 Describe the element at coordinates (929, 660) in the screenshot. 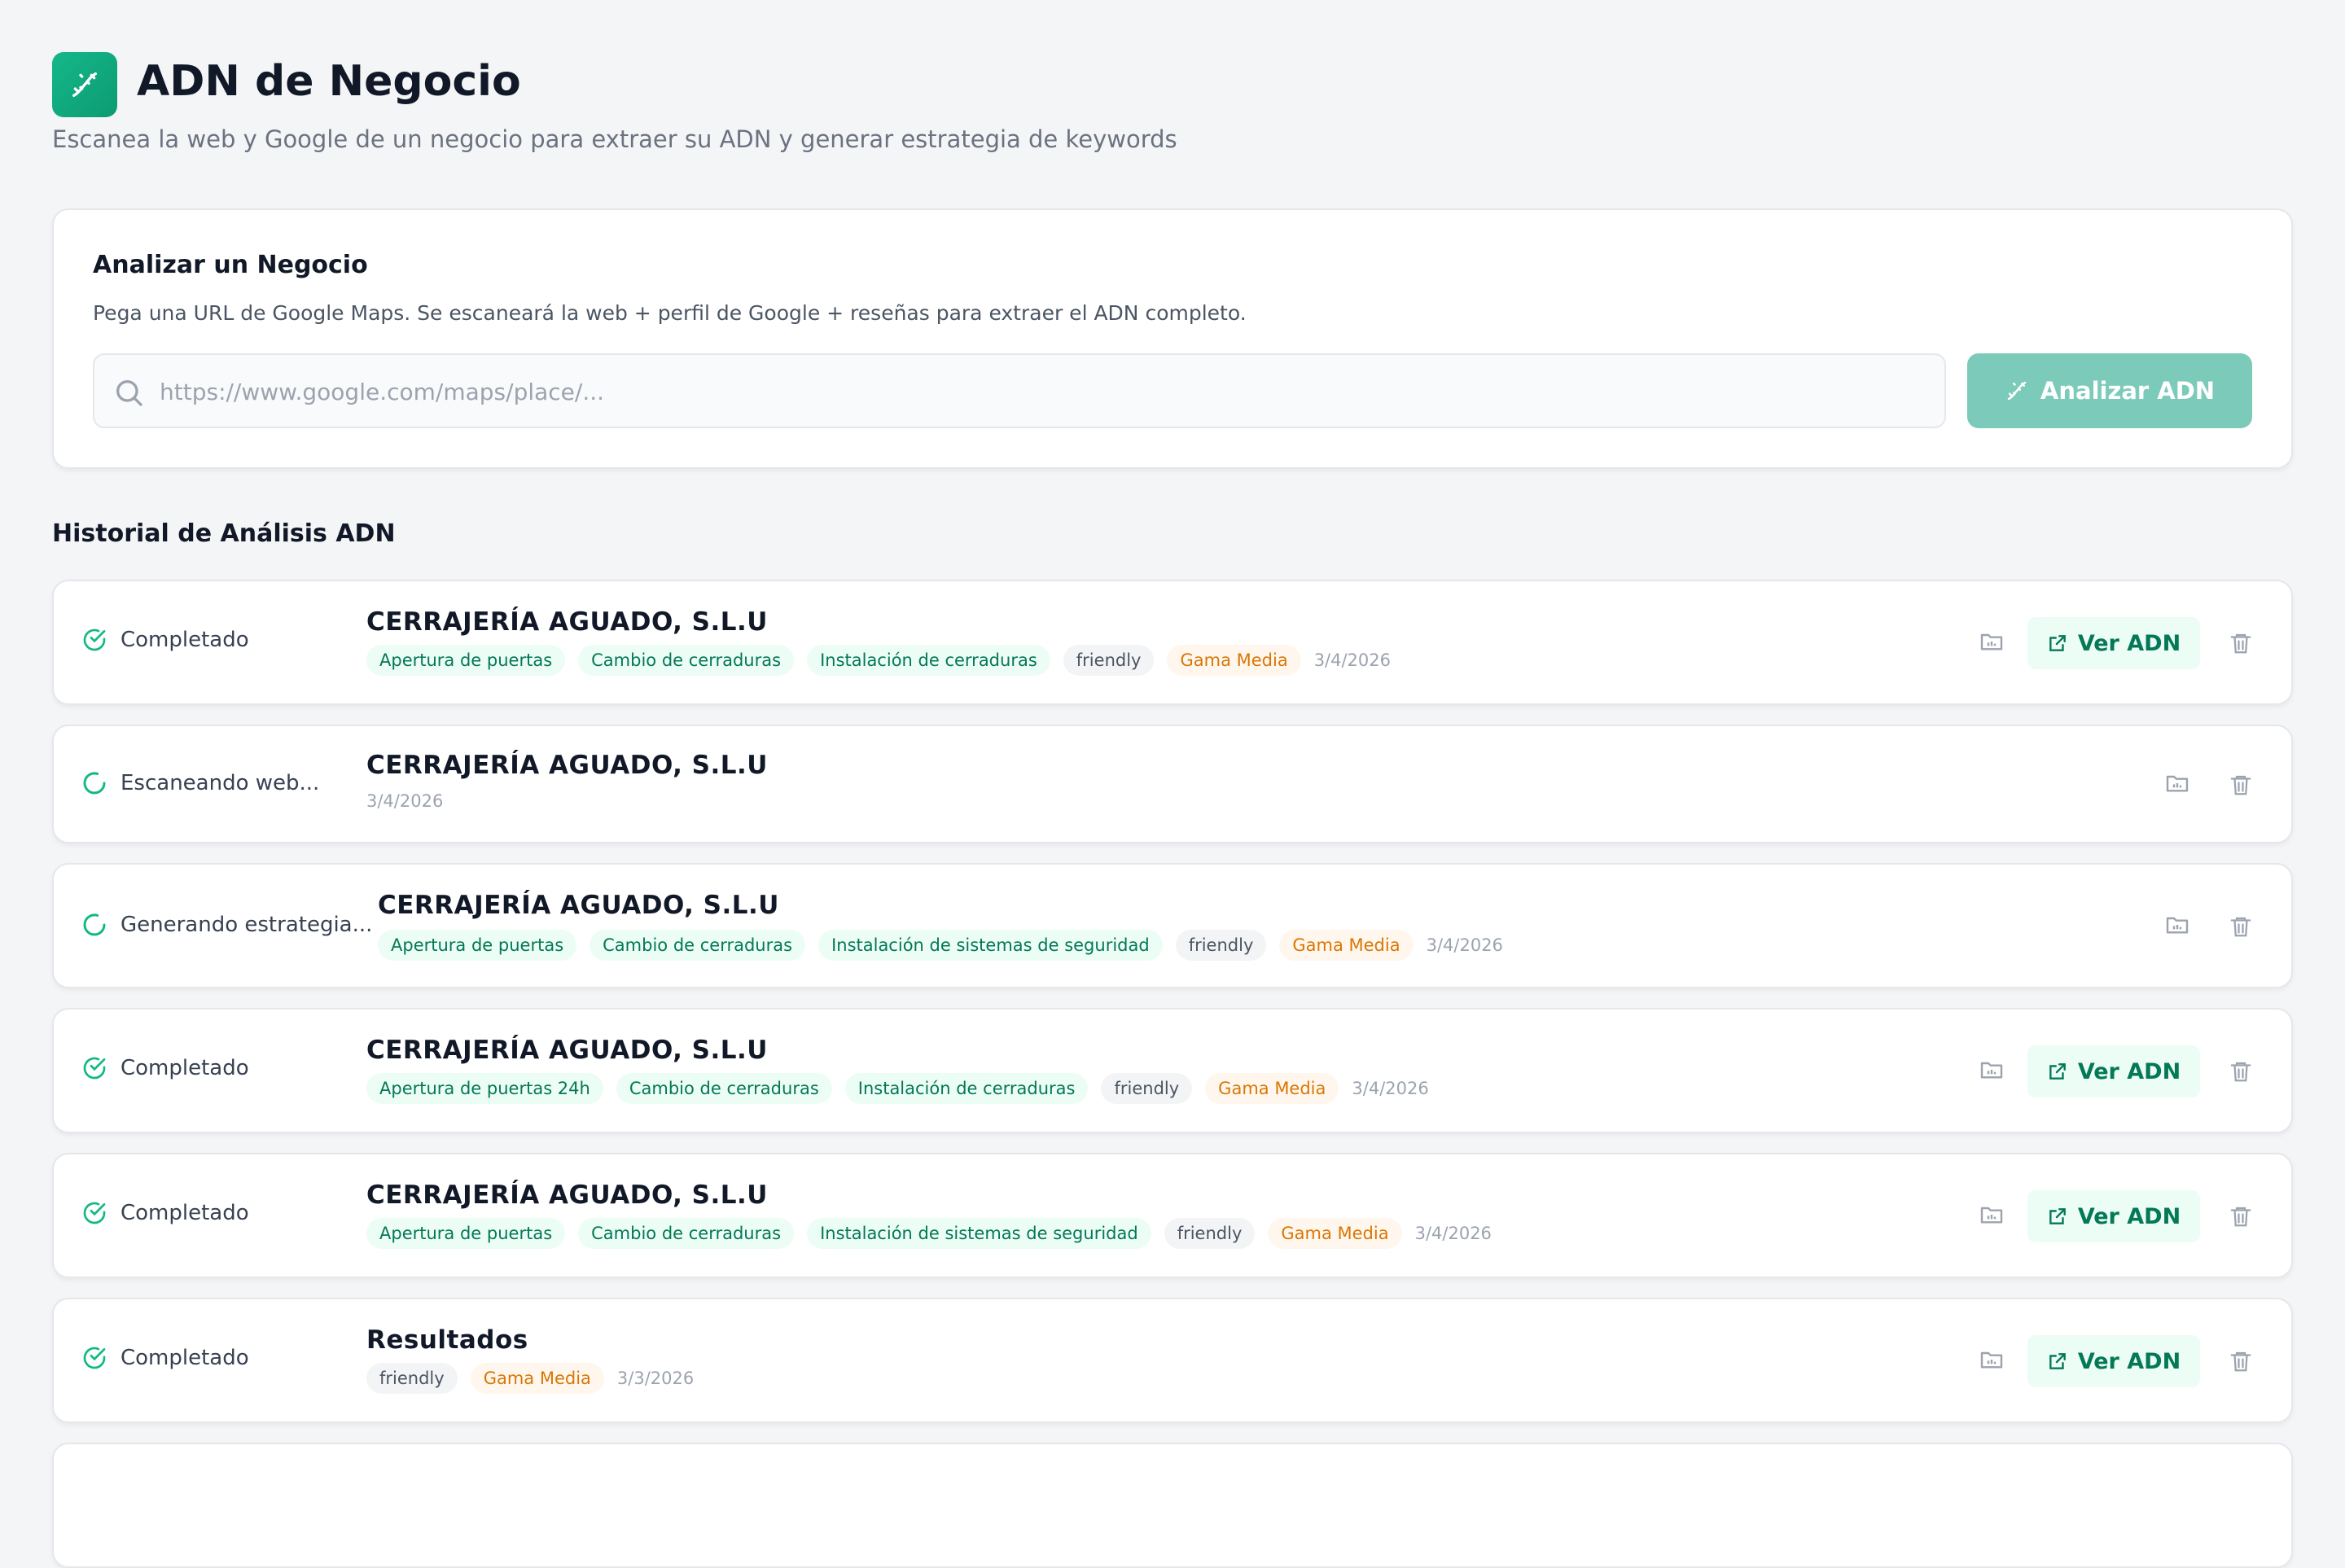

I see `service-tag: Instalación de cerraduras` at that location.